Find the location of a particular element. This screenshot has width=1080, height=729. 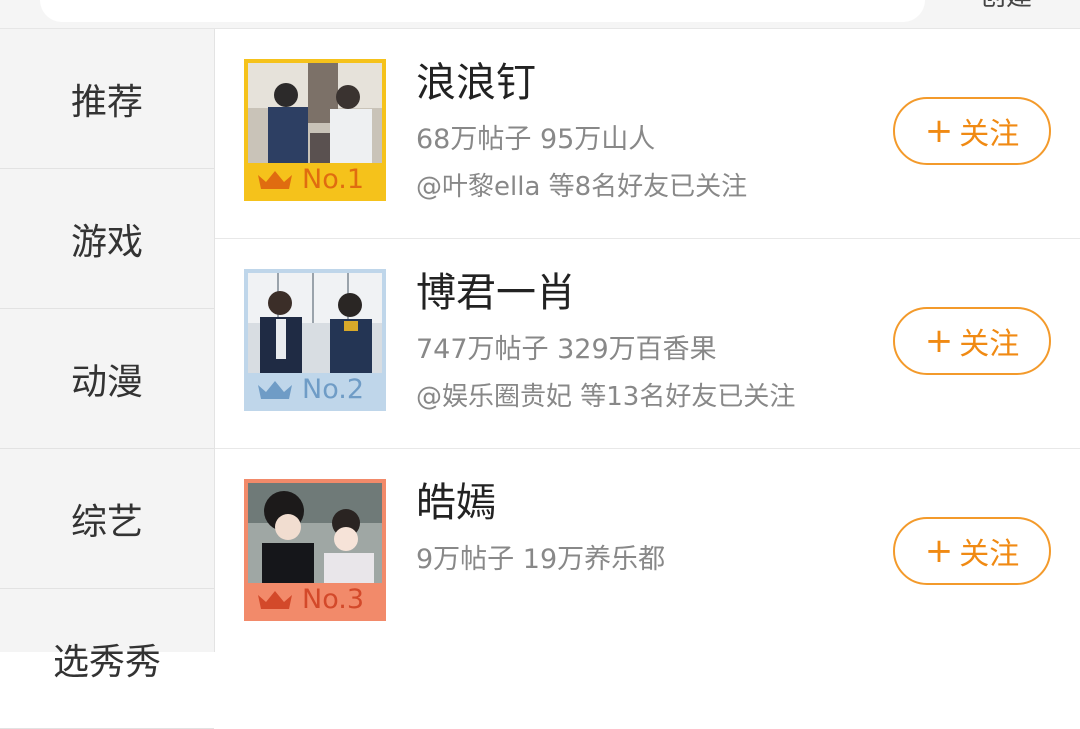

topic-name: 博君一肖 is located at coordinates (496, 293).